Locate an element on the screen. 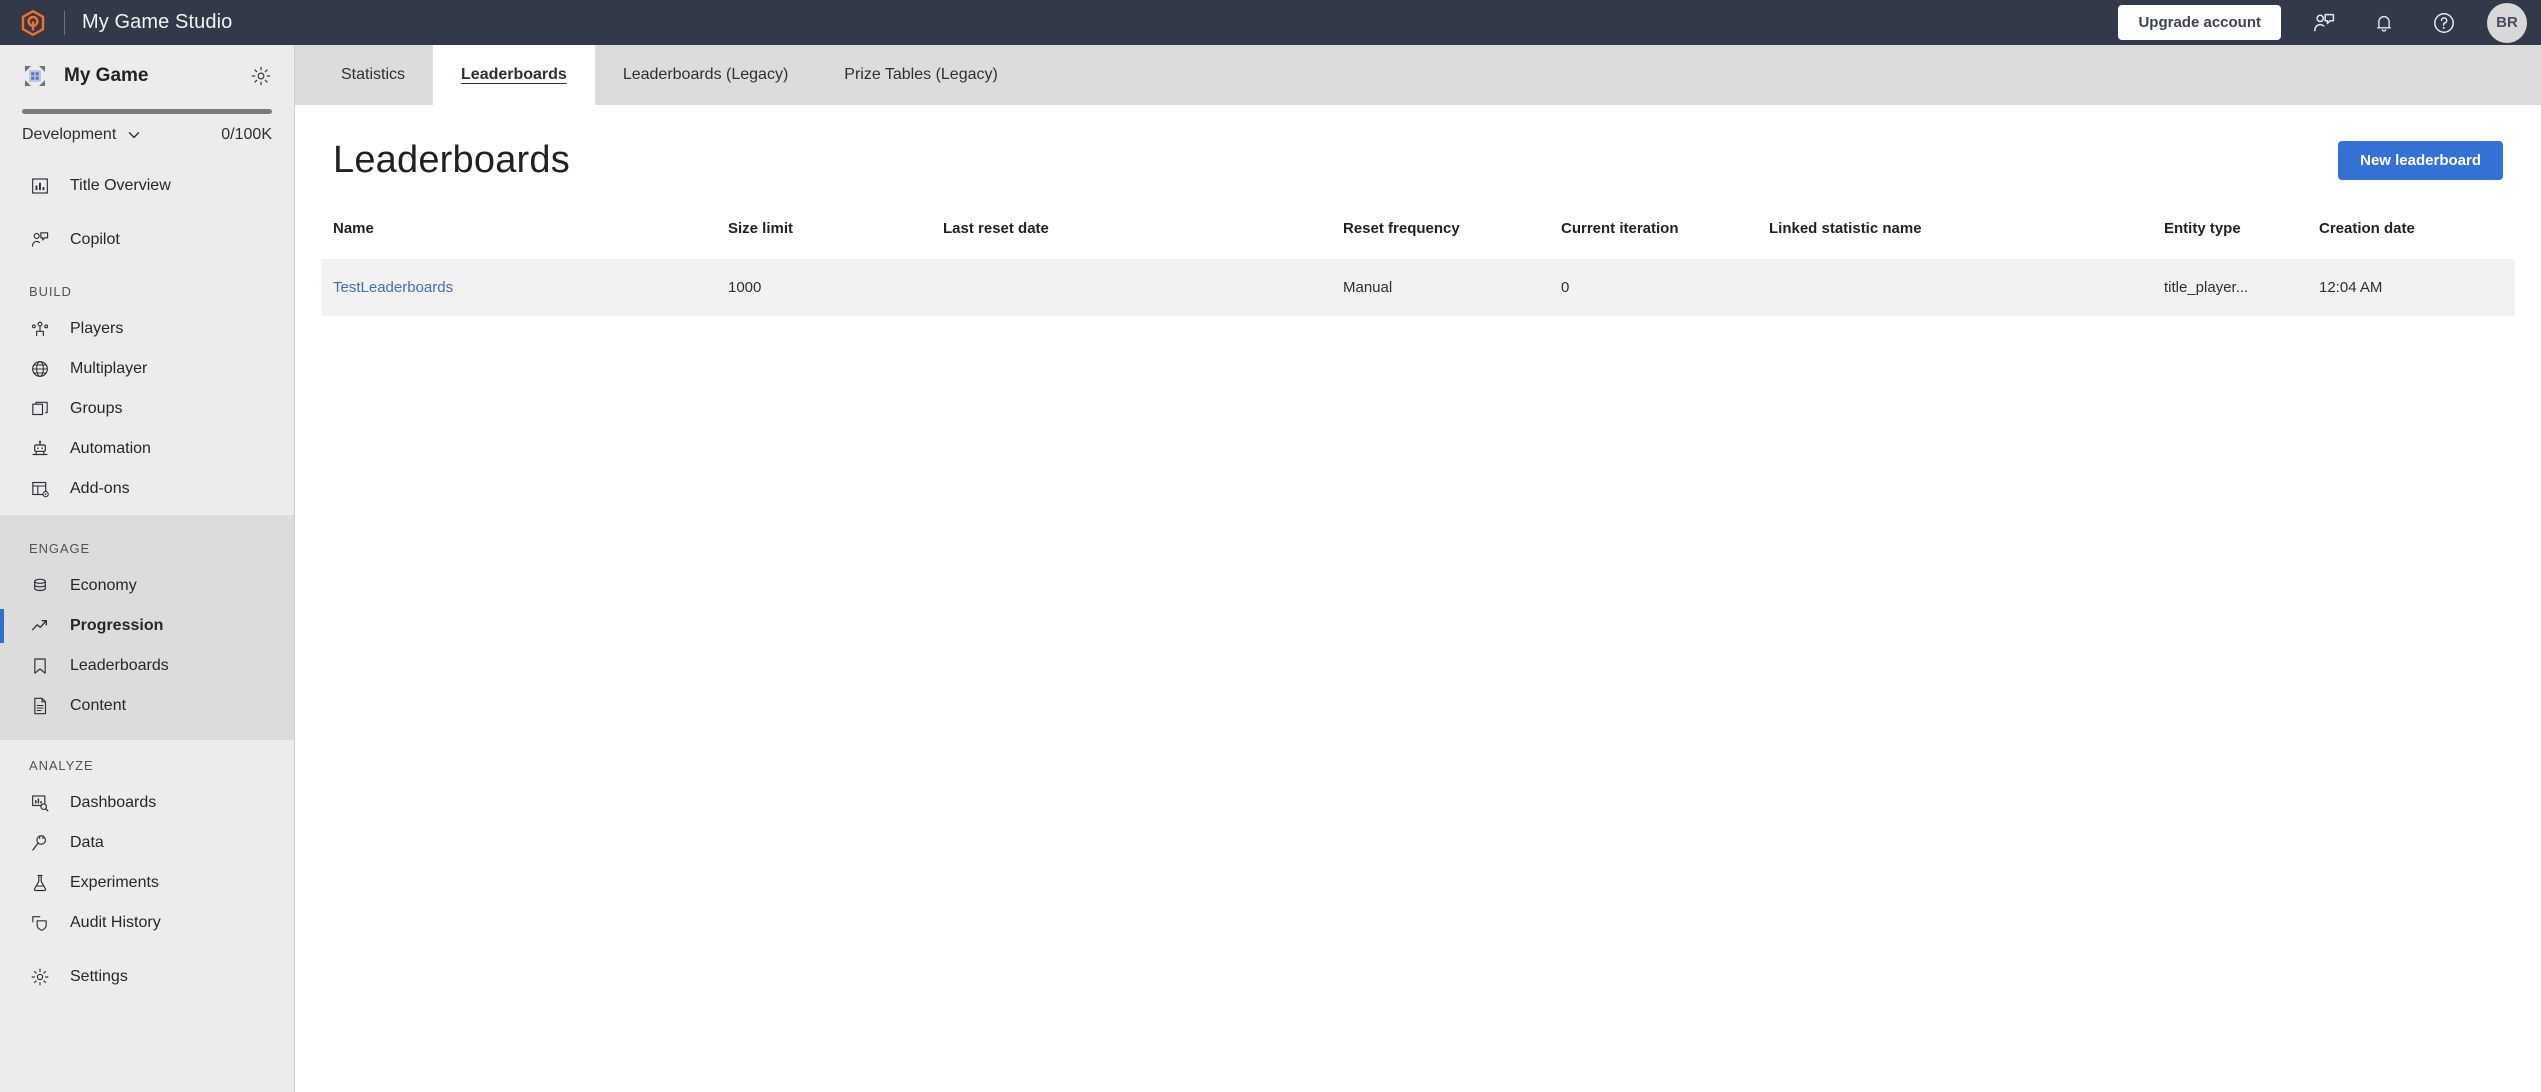 The height and width of the screenshot is (1092, 2541). sidebar-item-label: Automation is located at coordinates (110, 448).